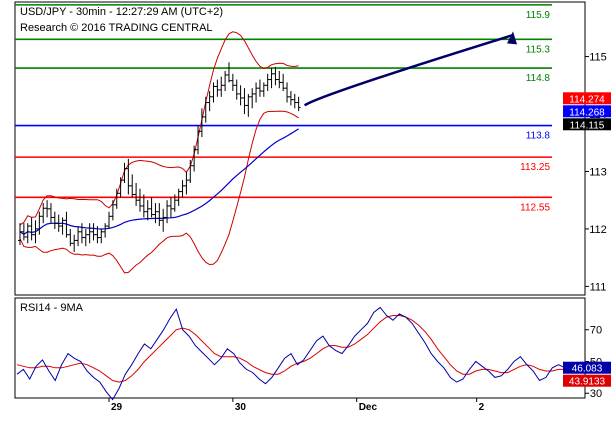 The width and height of the screenshot is (616, 438). What do you see at coordinates (598, 172) in the screenshot?
I see `price-axis-label: 113` at bounding box center [598, 172].